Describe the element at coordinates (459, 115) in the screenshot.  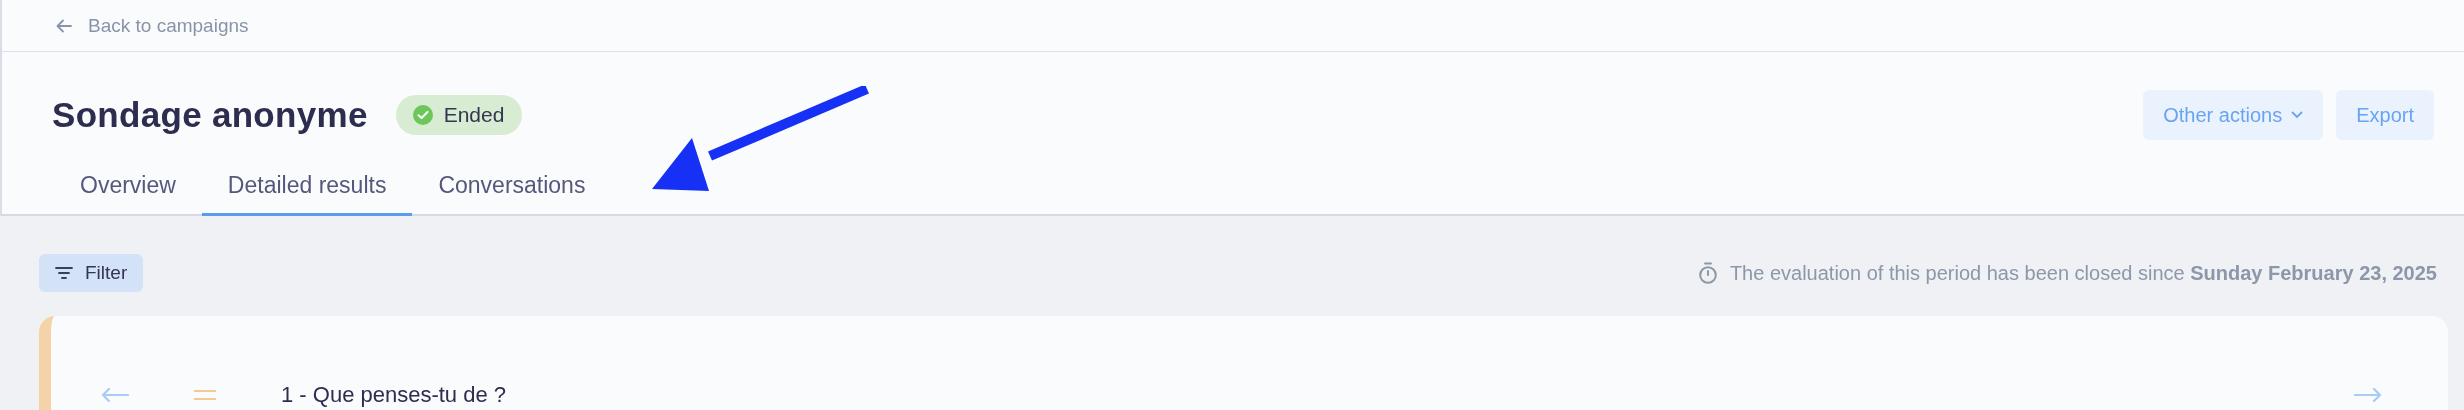
I see `status-badge: Ended` at that location.